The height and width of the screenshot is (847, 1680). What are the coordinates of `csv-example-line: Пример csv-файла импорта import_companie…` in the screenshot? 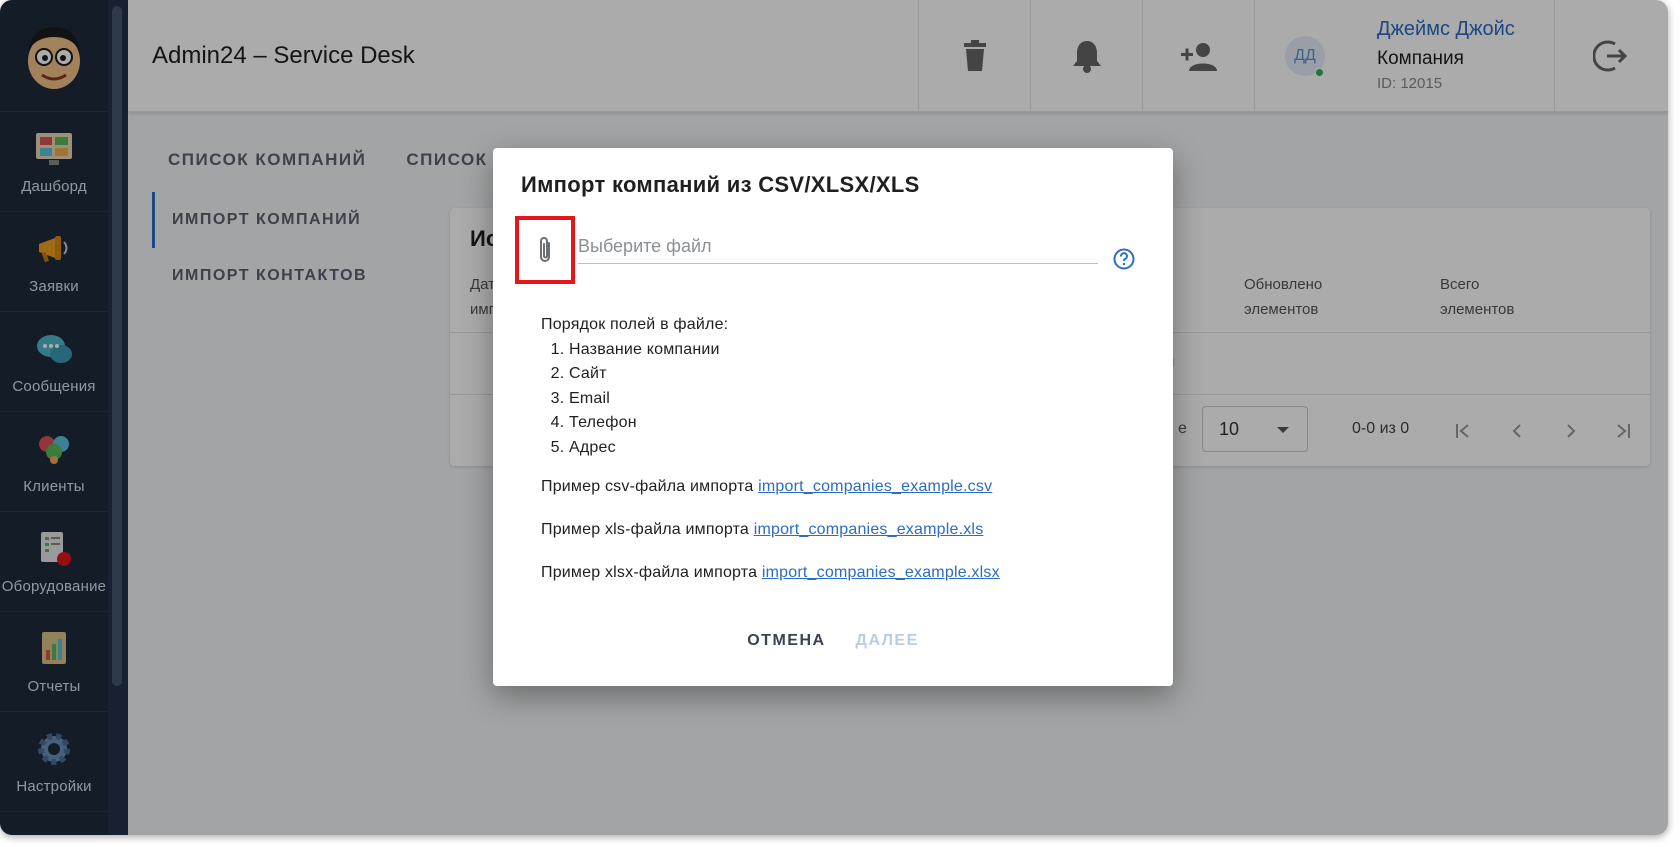 It's located at (766, 487).